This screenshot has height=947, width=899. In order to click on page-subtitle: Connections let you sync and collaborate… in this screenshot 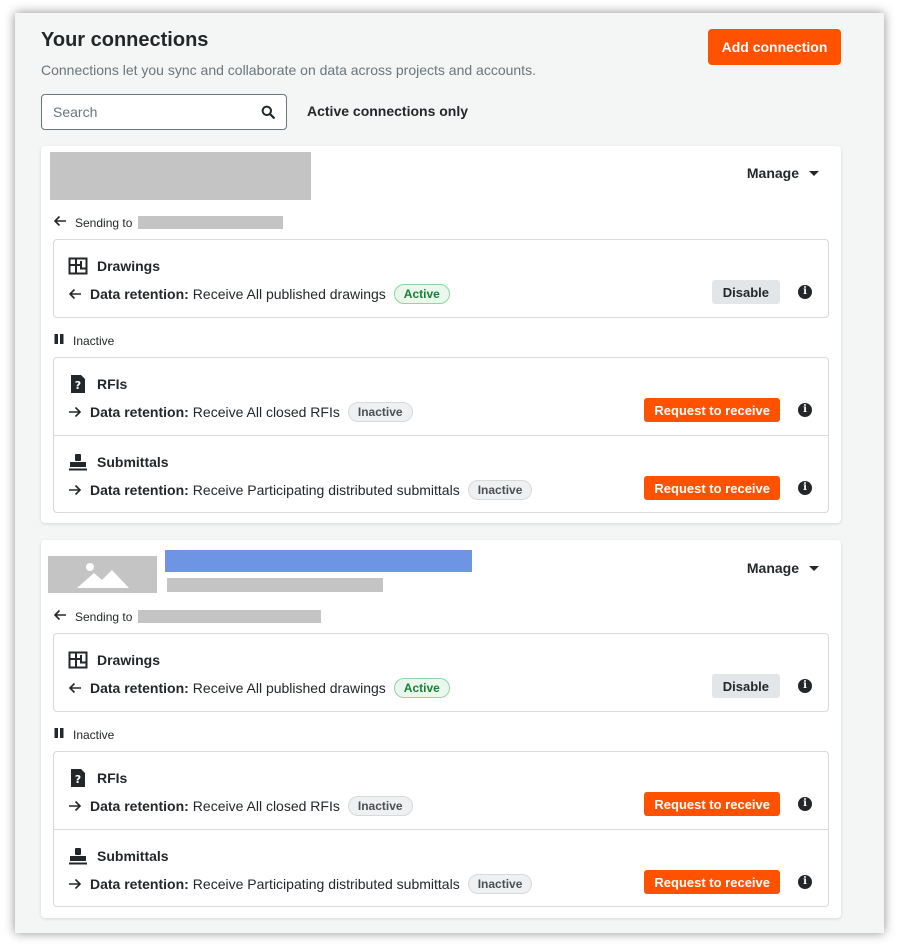, I will do `click(288, 70)`.